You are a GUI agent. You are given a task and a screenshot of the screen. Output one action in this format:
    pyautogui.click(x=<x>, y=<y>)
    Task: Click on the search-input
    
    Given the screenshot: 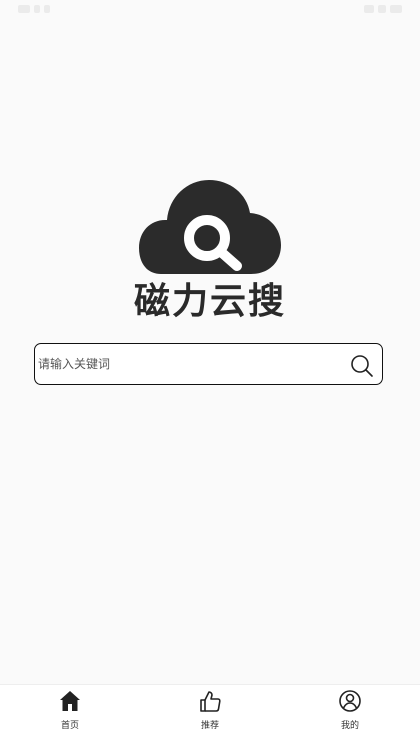 What is the action you would take?
    pyautogui.click(x=188, y=364)
    